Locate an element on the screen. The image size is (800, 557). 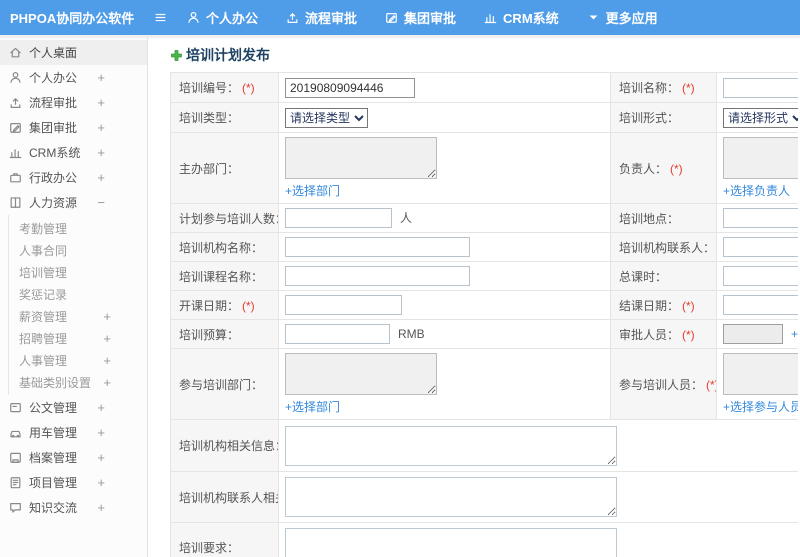
picker-link: +选择审批人员 is located at coordinates (794, 334).